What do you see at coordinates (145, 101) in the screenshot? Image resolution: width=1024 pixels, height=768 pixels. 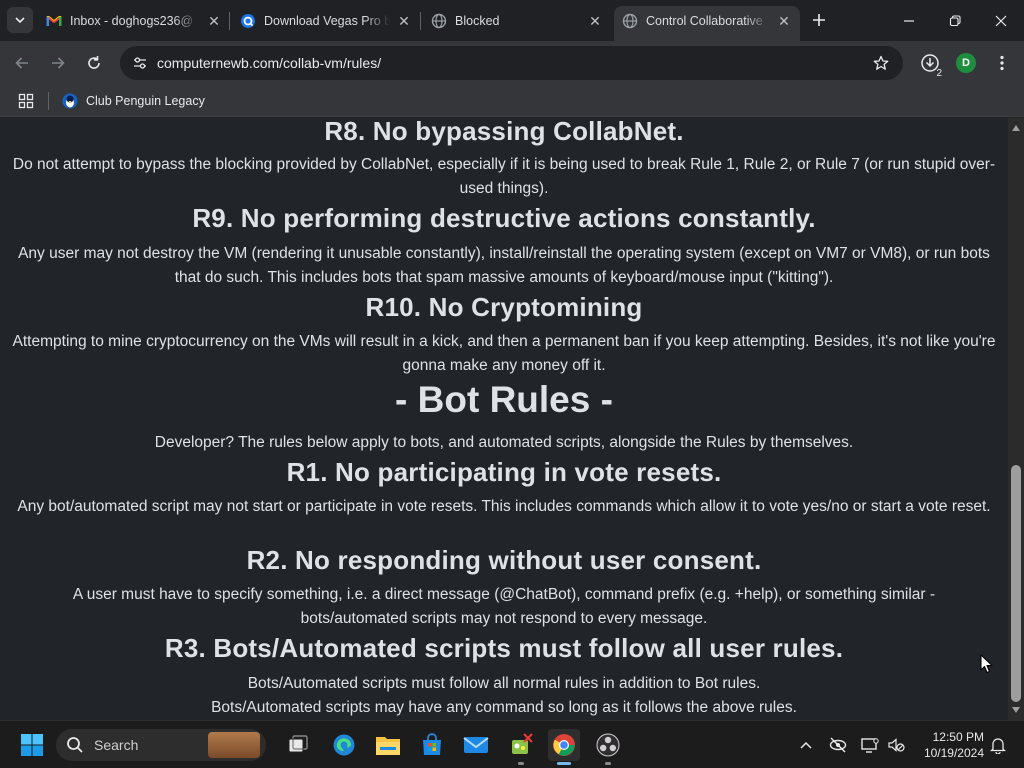 I see `bookmark-label: Club Penguin Legacy` at bounding box center [145, 101].